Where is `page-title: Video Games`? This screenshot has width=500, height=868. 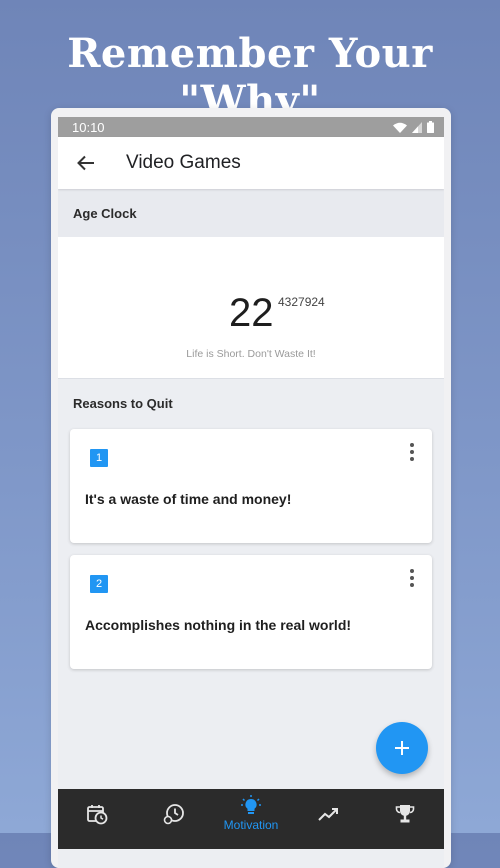
page-title: Video Games is located at coordinates (183, 162).